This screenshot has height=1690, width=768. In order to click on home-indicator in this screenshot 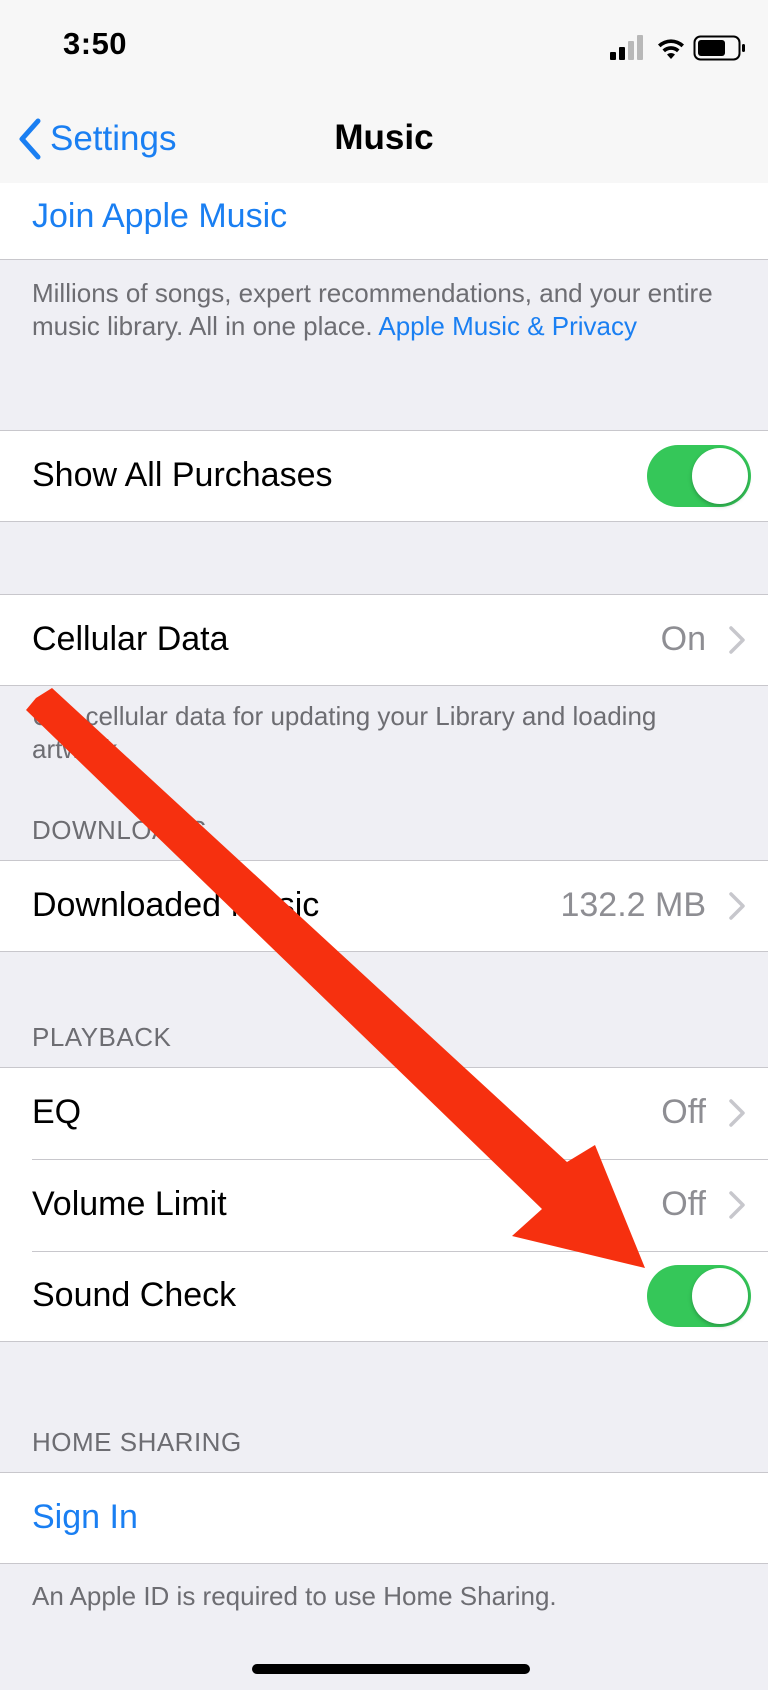, I will do `click(391, 1669)`.